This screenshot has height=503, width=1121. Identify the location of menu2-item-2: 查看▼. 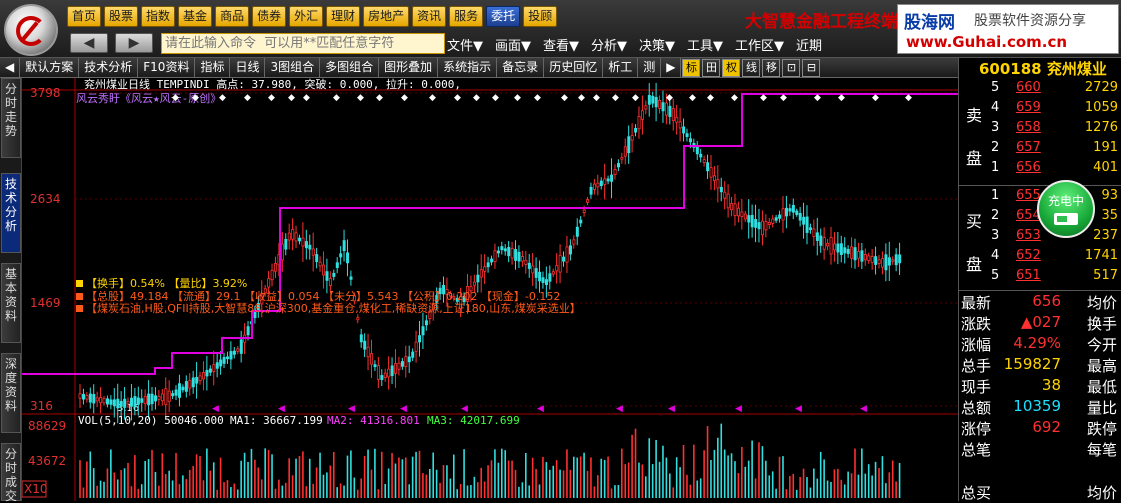
(561, 44).